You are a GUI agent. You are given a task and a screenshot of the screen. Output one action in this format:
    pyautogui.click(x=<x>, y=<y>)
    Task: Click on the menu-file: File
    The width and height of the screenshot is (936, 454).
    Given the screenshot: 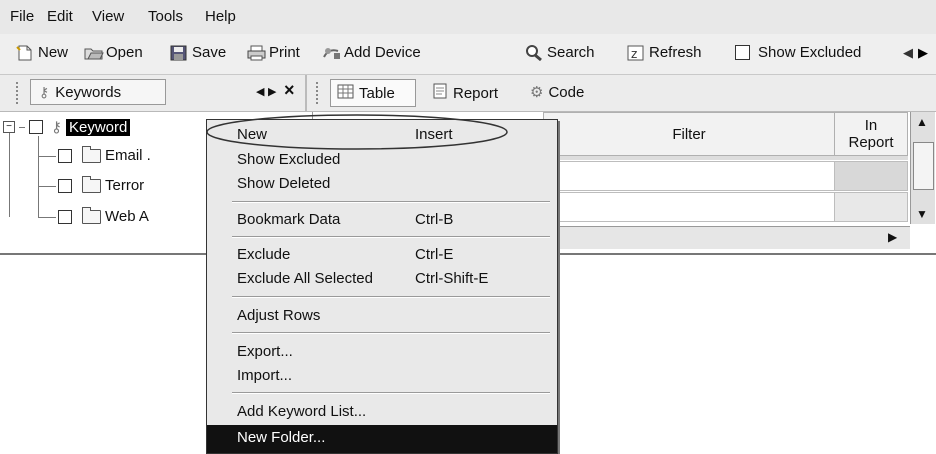 What is the action you would take?
    pyautogui.click(x=22, y=16)
    